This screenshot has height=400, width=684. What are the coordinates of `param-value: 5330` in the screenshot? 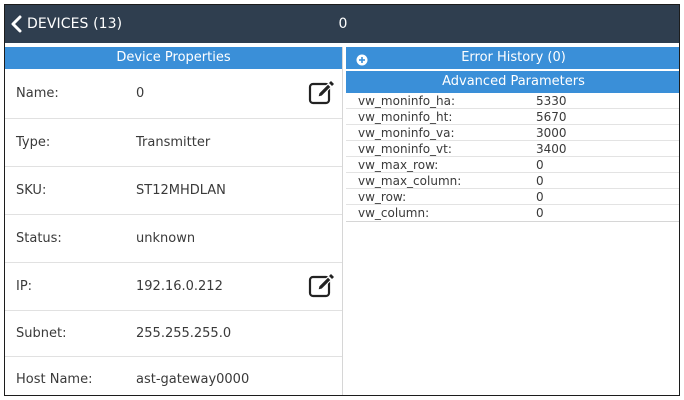 It's located at (551, 101).